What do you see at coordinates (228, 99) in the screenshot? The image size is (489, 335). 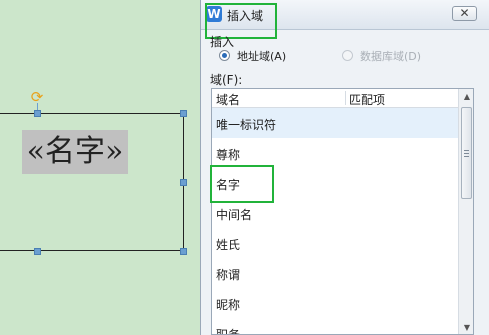 I see `column-header-field-name: 域名` at bounding box center [228, 99].